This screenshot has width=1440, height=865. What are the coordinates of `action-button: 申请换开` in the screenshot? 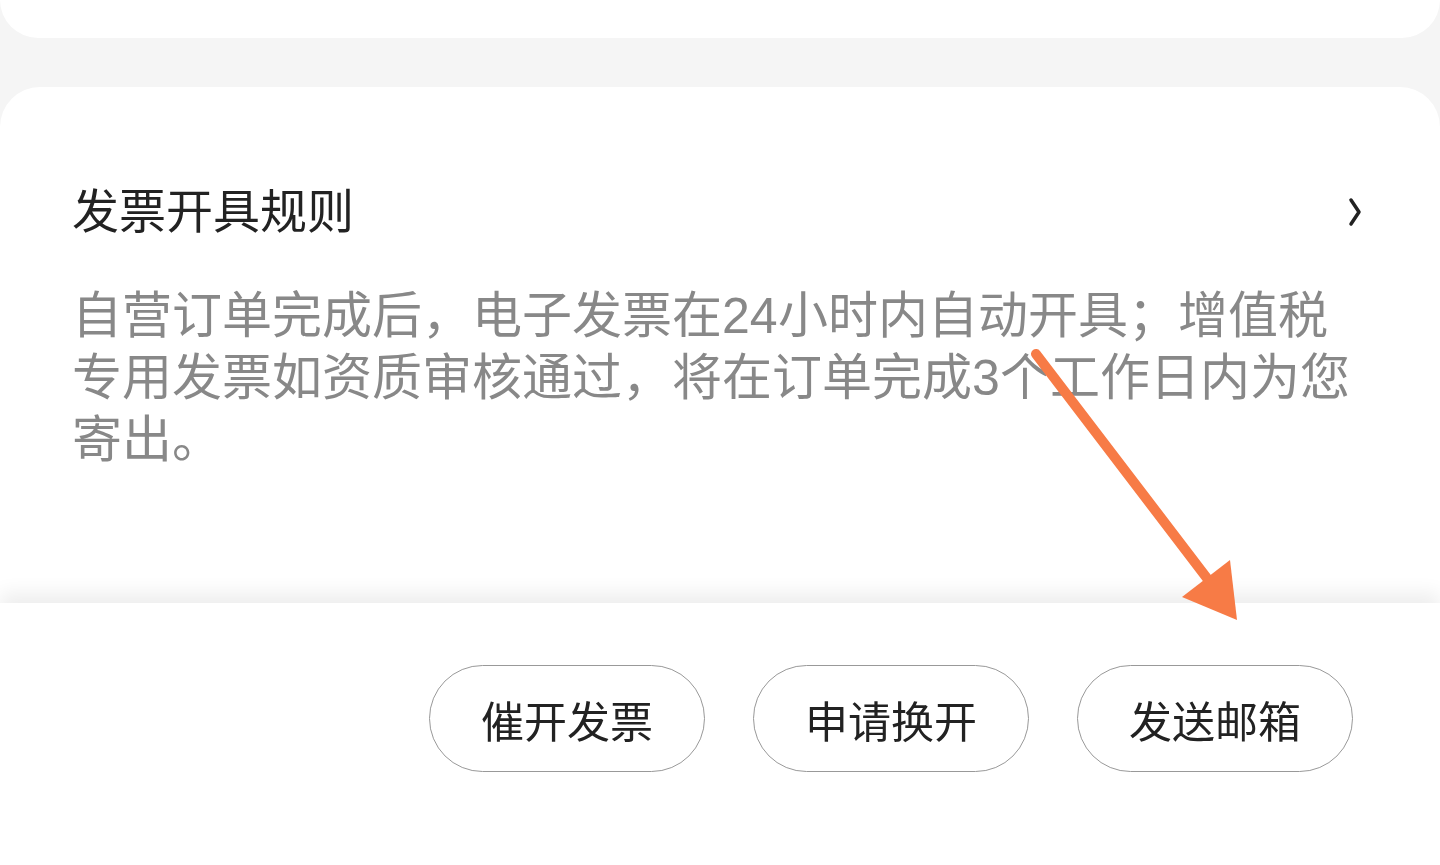 It's located at (891, 718).